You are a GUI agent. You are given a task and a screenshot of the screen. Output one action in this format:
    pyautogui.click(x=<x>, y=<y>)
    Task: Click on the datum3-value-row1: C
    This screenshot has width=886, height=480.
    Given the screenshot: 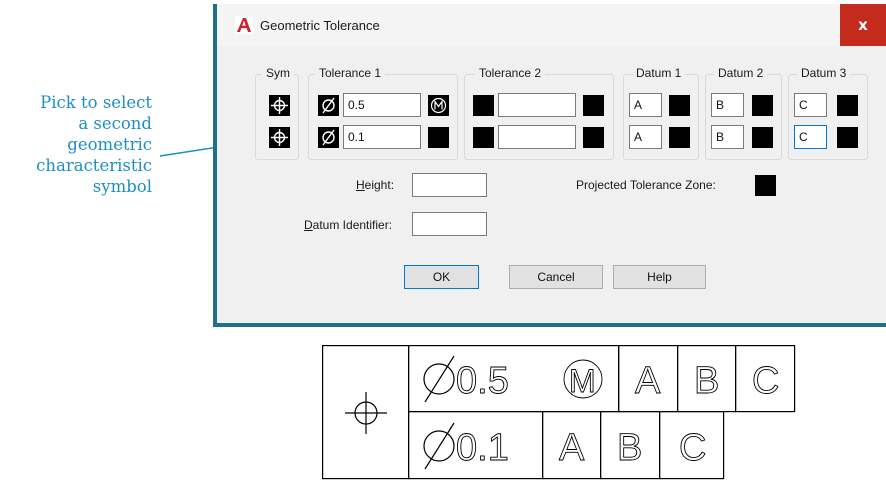 What is the action you would take?
    pyautogui.click(x=810, y=105)
    